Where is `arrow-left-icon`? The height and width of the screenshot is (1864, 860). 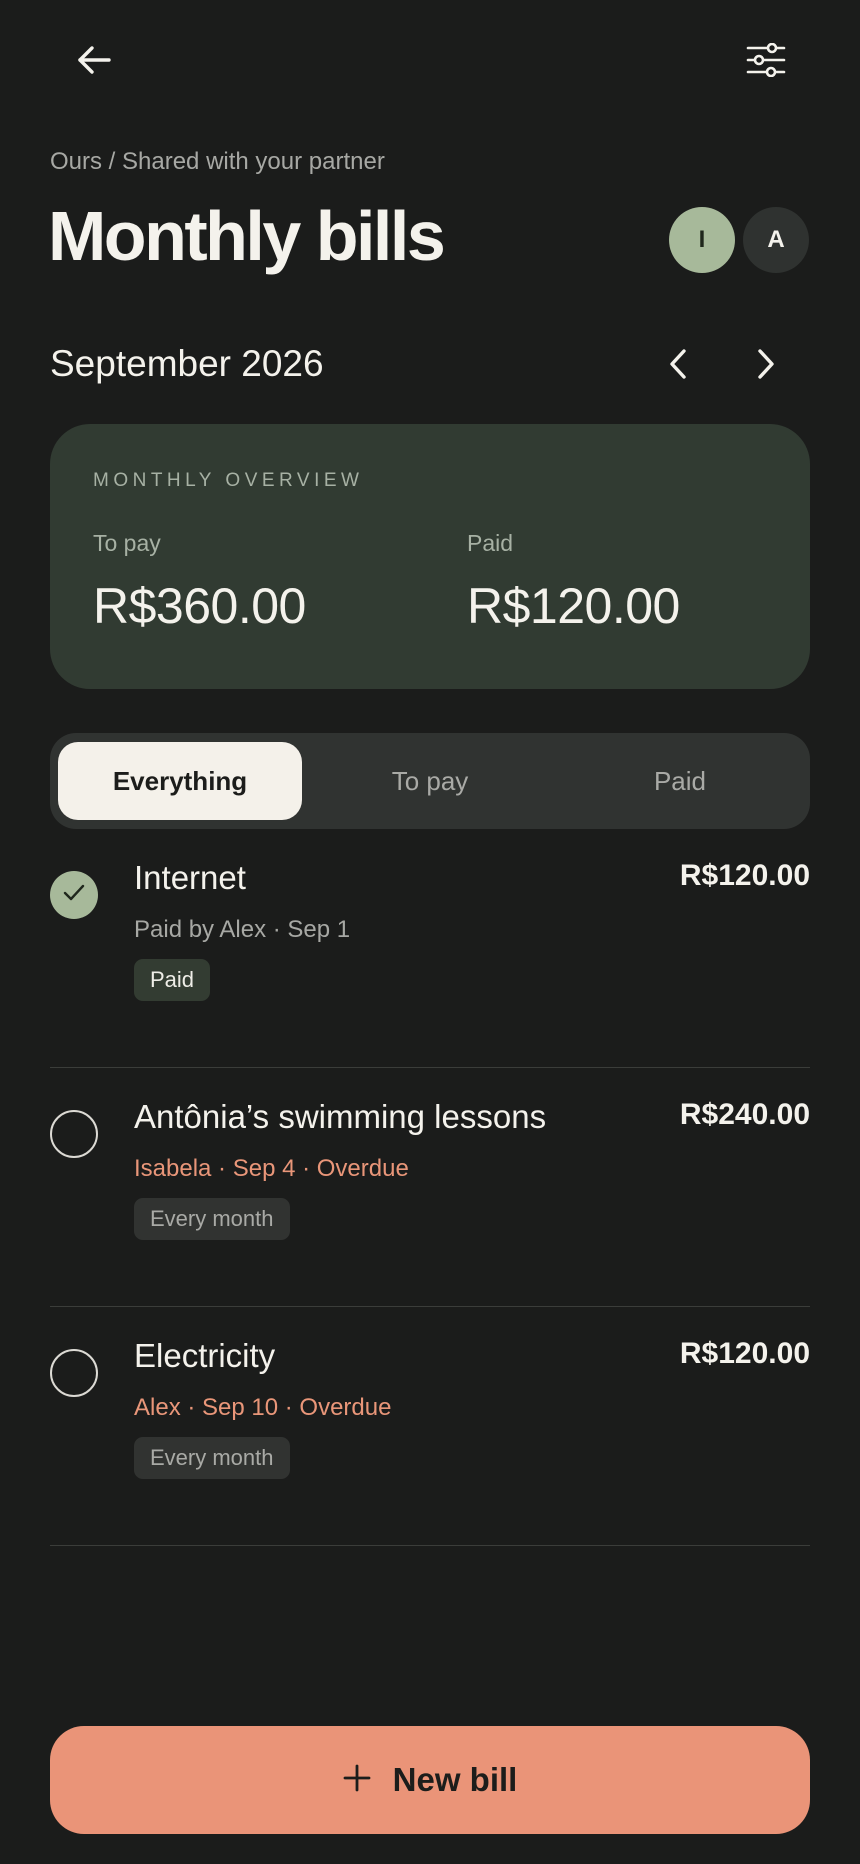
arrow-left-icon is located at coordinates (94, 62).